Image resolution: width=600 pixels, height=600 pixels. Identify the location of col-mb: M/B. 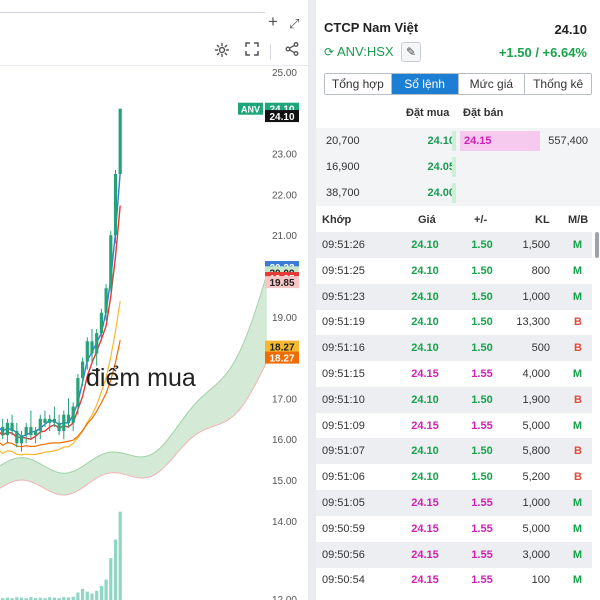
(578, 220).